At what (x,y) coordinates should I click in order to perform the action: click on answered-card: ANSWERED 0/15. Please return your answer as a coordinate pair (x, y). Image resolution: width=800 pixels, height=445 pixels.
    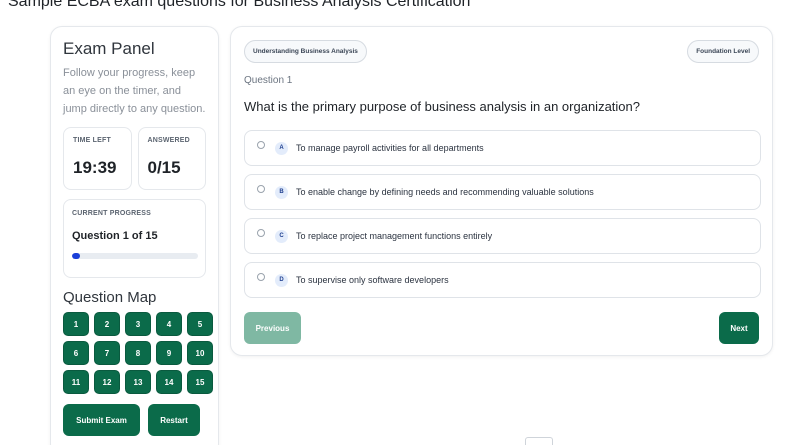
    Looking at the image, I should click on (171, 158).